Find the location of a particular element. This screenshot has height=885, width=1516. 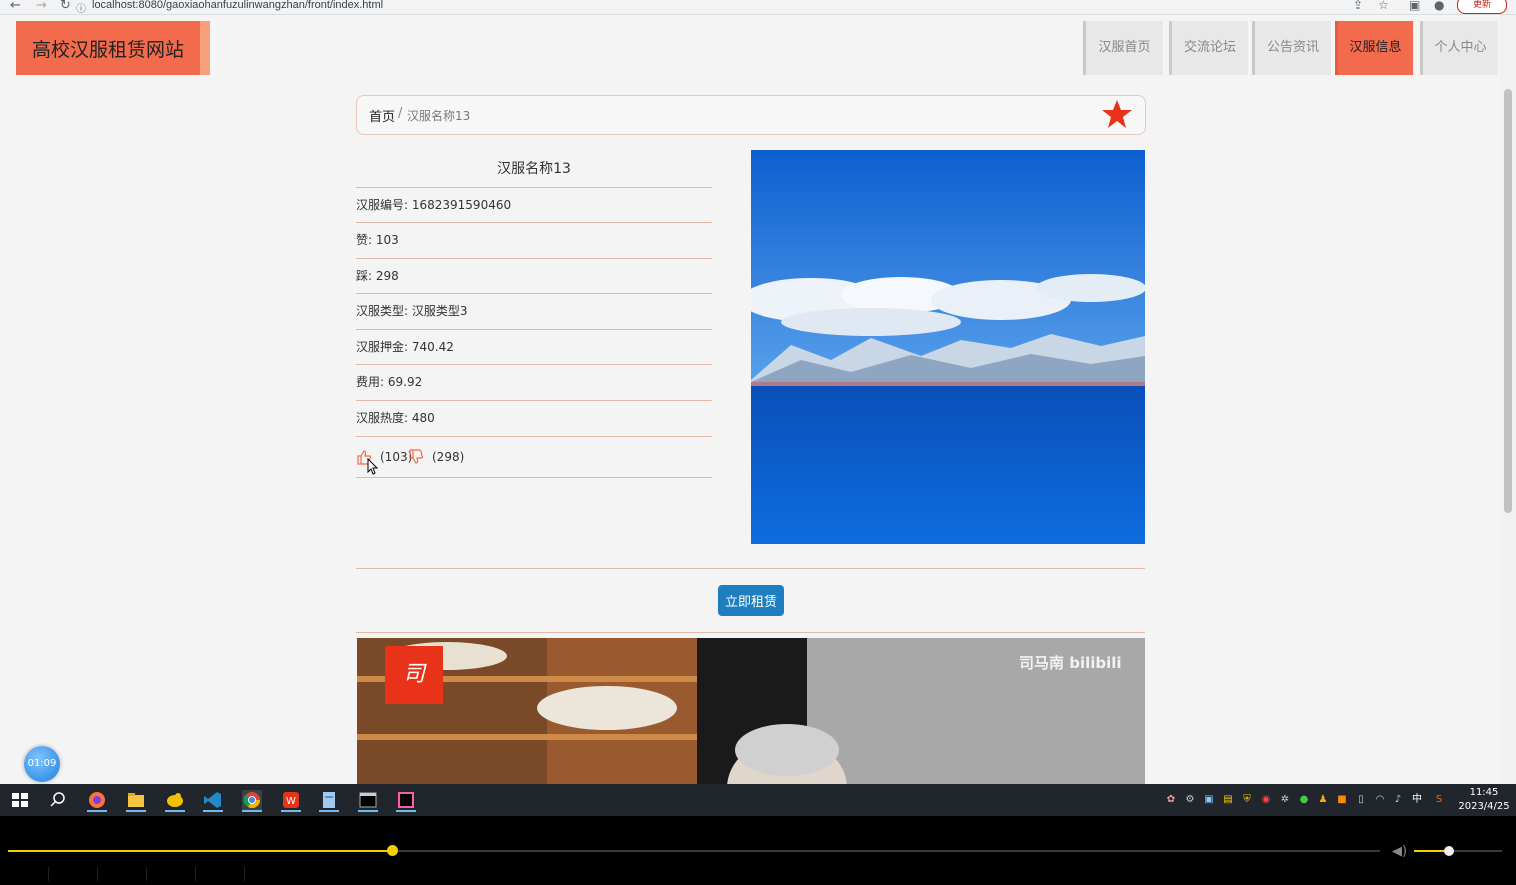

cyberduck-icon is located at coordinates (175, 801).